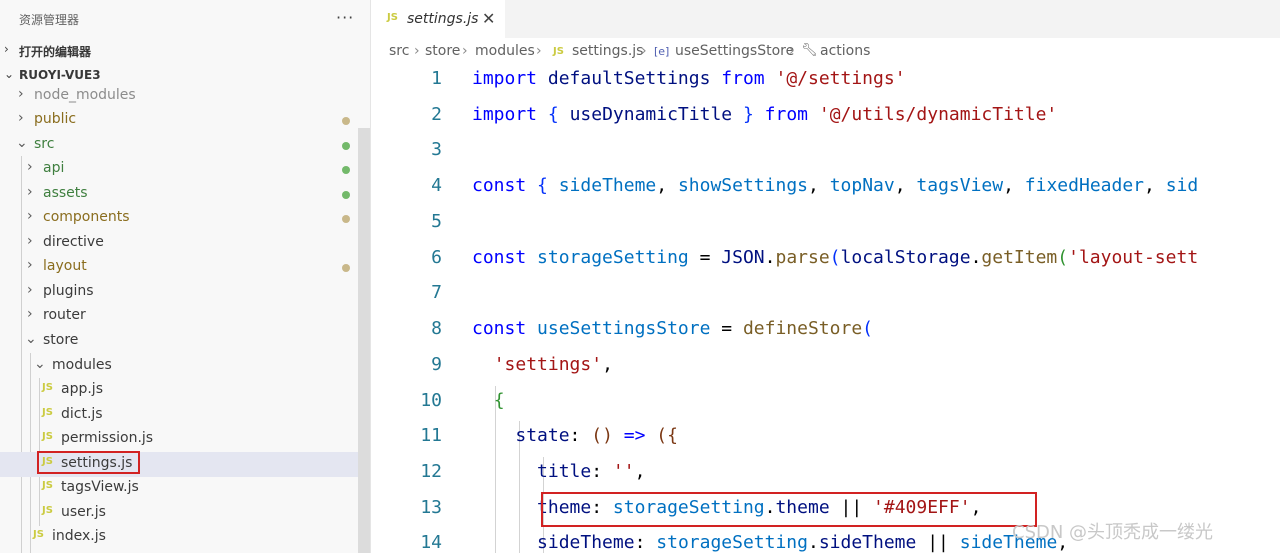 This screenshot has height=553, width=1280. I want to click on breadcrumb-item: modules, so click(505, 51).